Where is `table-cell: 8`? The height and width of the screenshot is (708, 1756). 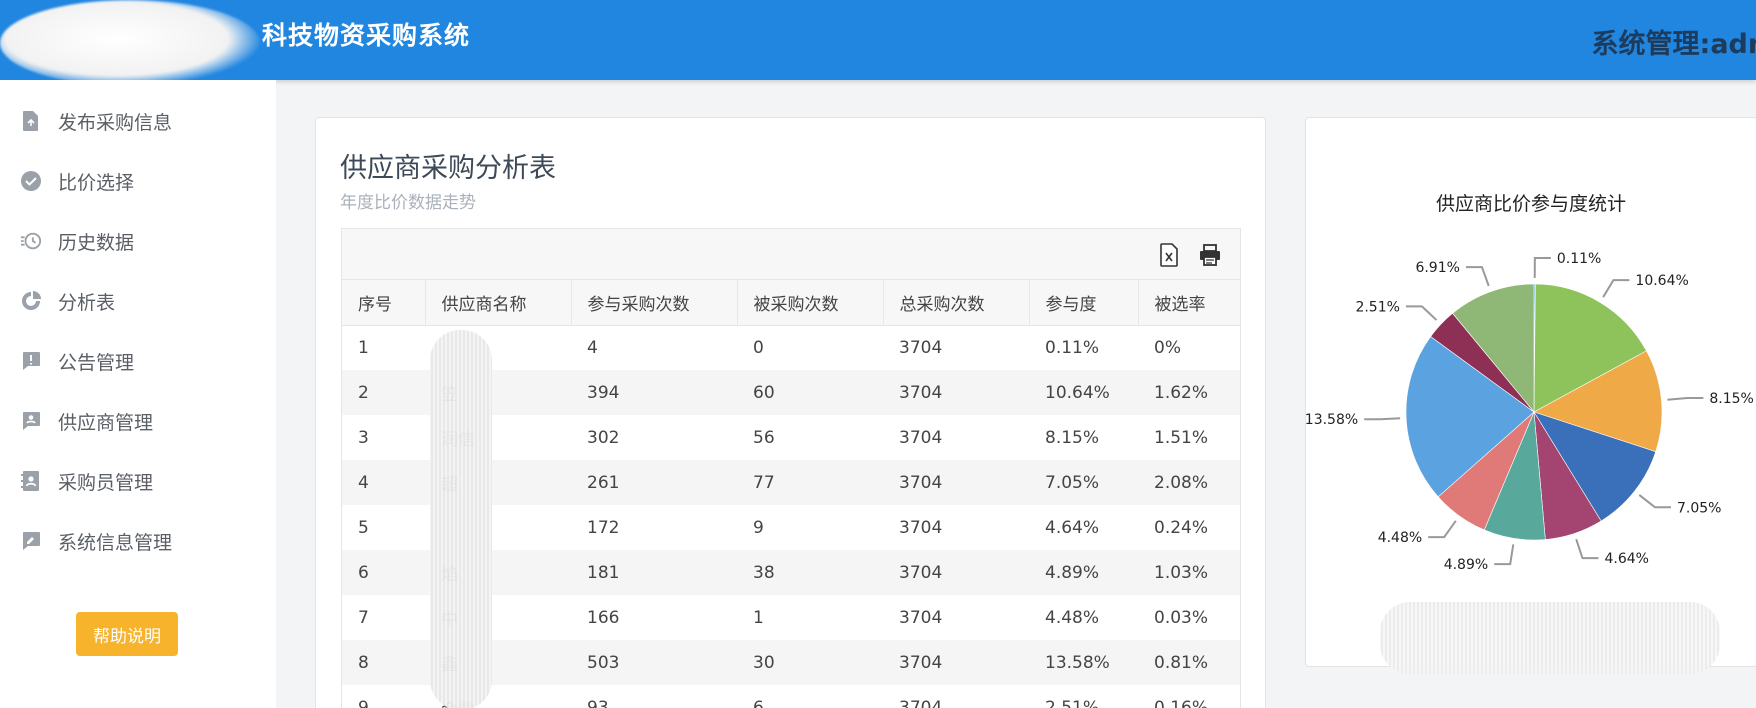 table-cell: 8 is located at coordinates (383, 662).